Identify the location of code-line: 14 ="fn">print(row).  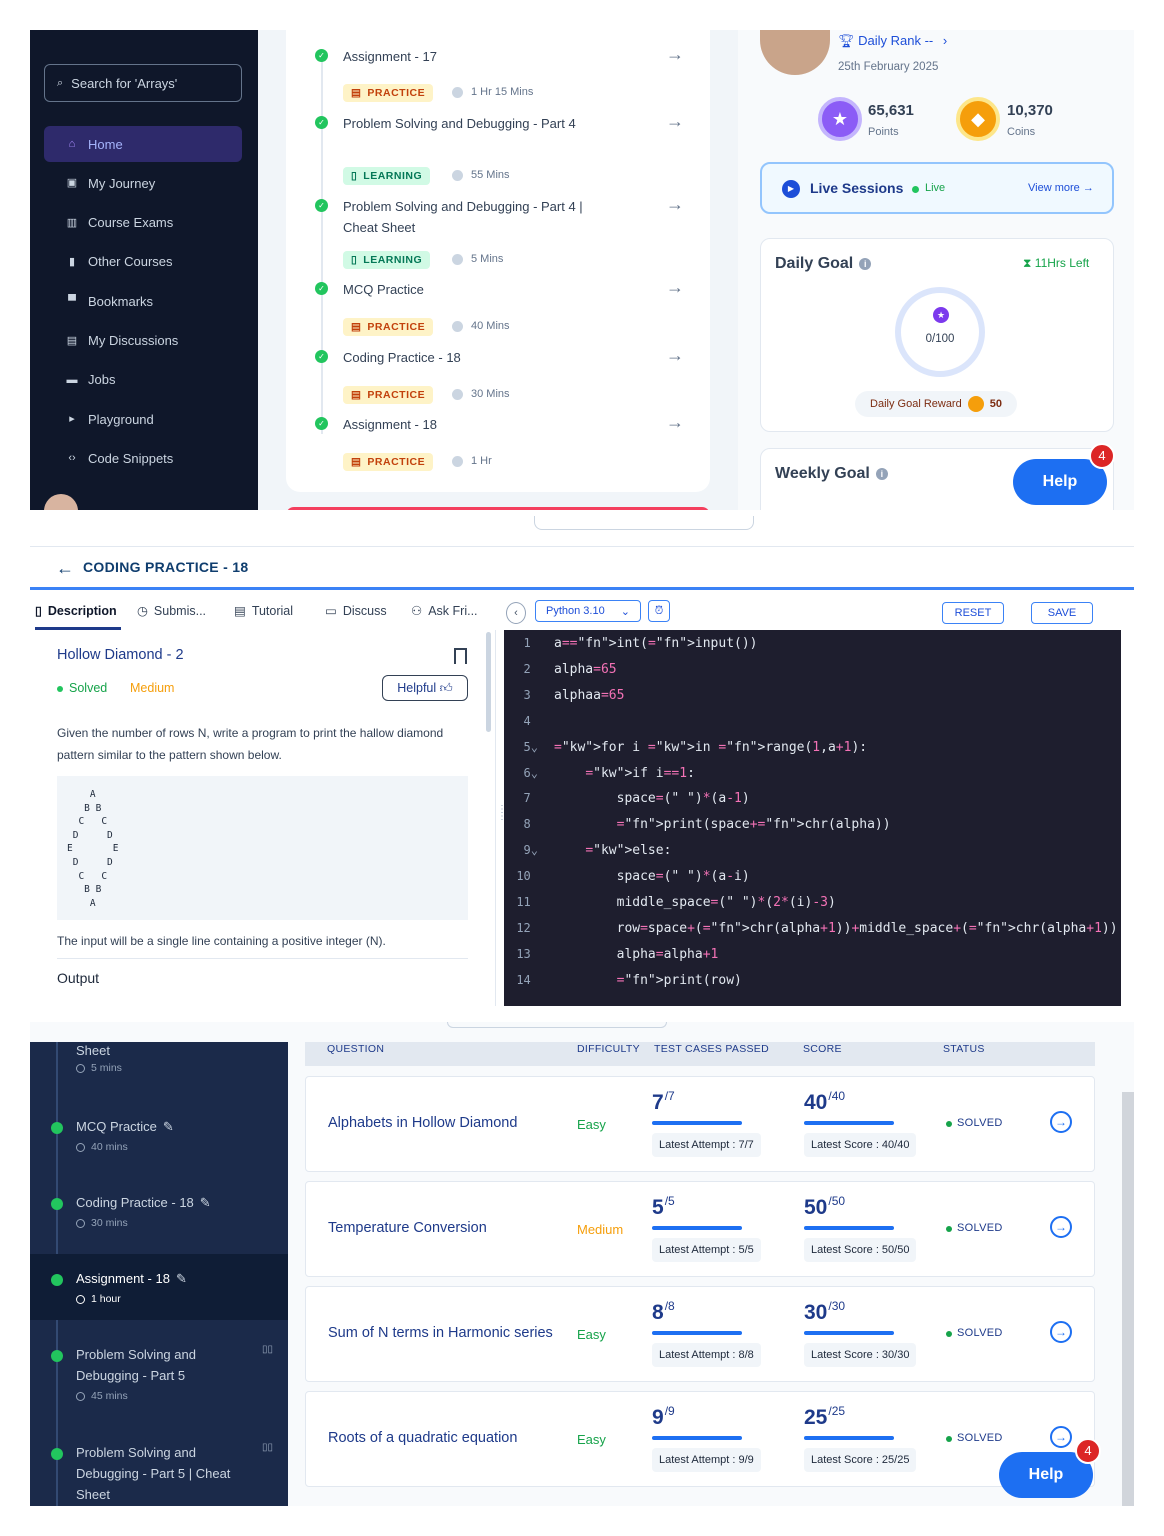
(812, 980).